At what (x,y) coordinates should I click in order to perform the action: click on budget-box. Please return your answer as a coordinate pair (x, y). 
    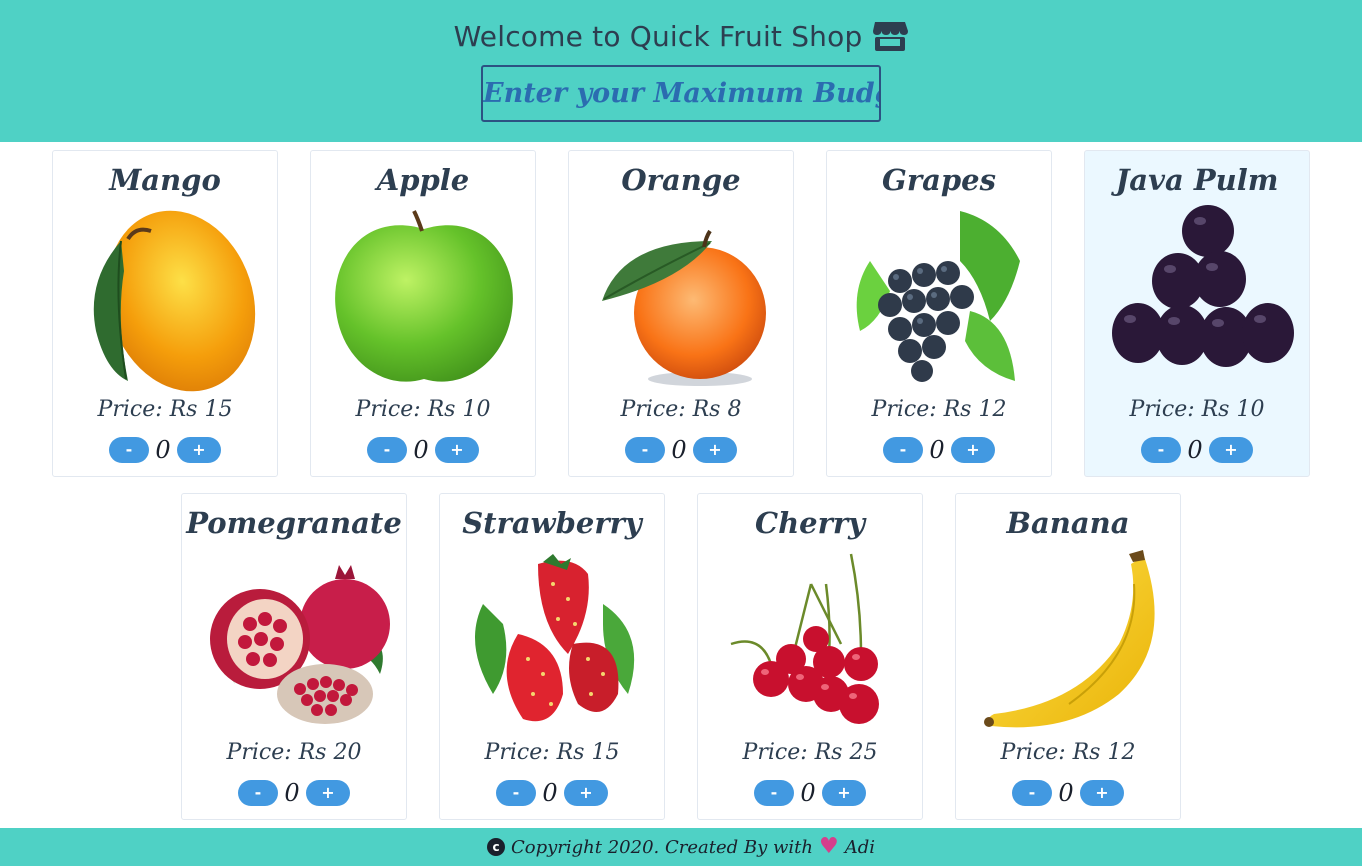
    Looking at the image, I should click on (681, 93).